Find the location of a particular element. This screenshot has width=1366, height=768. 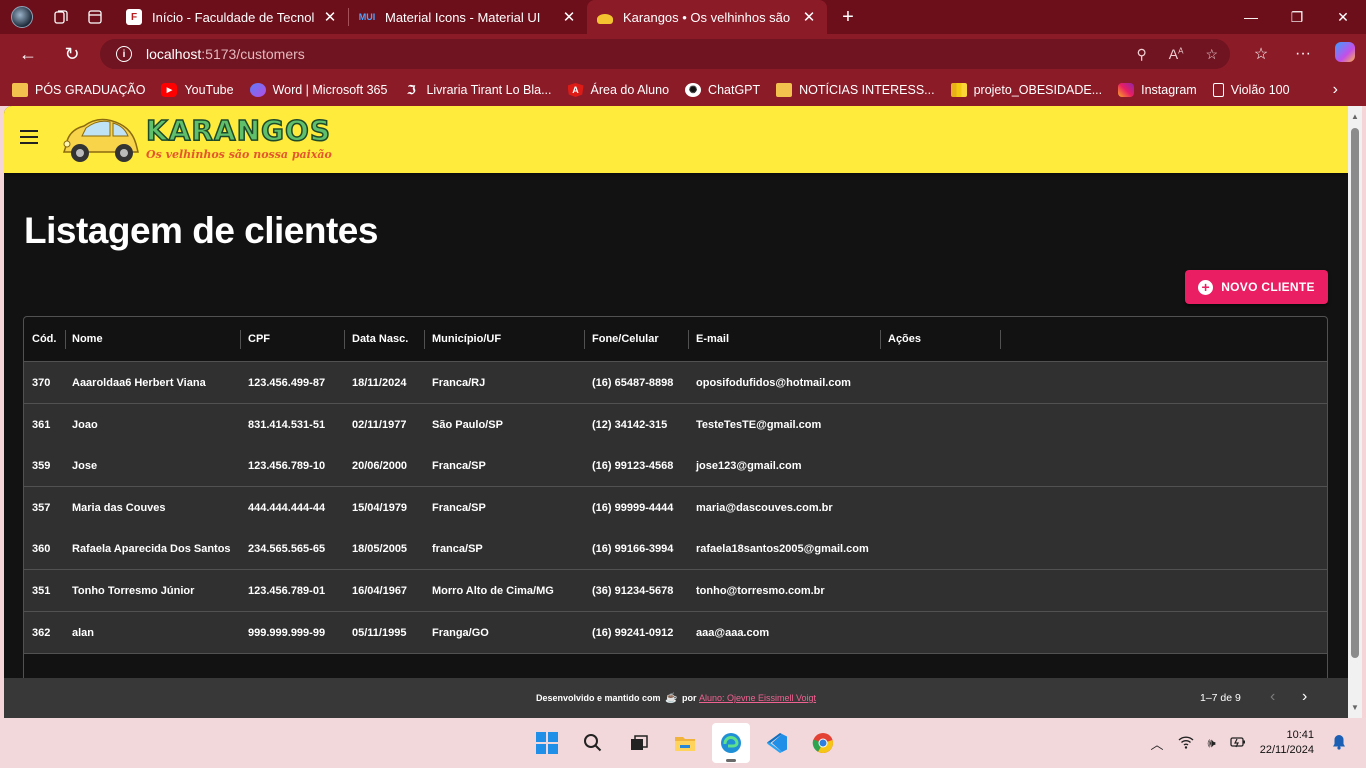

column-header-email: E-mail is located at coordinates (712, 339).